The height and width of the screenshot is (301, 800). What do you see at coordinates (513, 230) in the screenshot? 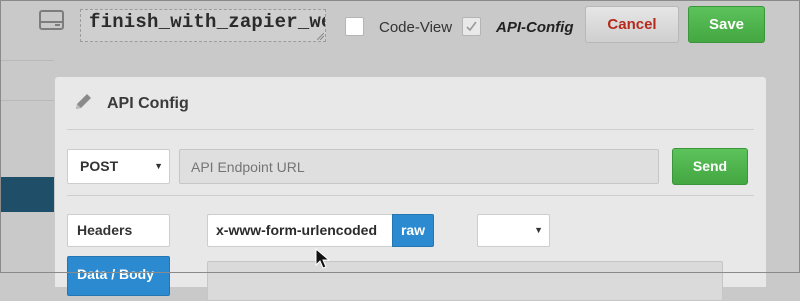
I see `encoding-select: ▼` at bounding box center [513, 230].